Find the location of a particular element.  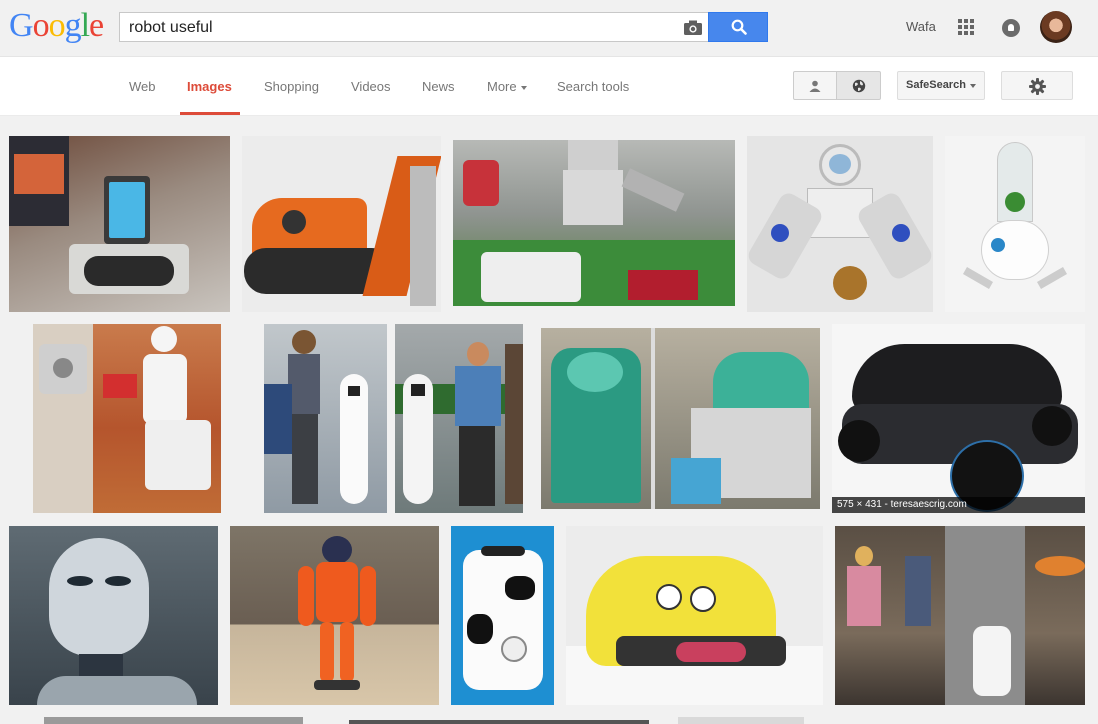

globe-icon is located at coordinates (859, 86).